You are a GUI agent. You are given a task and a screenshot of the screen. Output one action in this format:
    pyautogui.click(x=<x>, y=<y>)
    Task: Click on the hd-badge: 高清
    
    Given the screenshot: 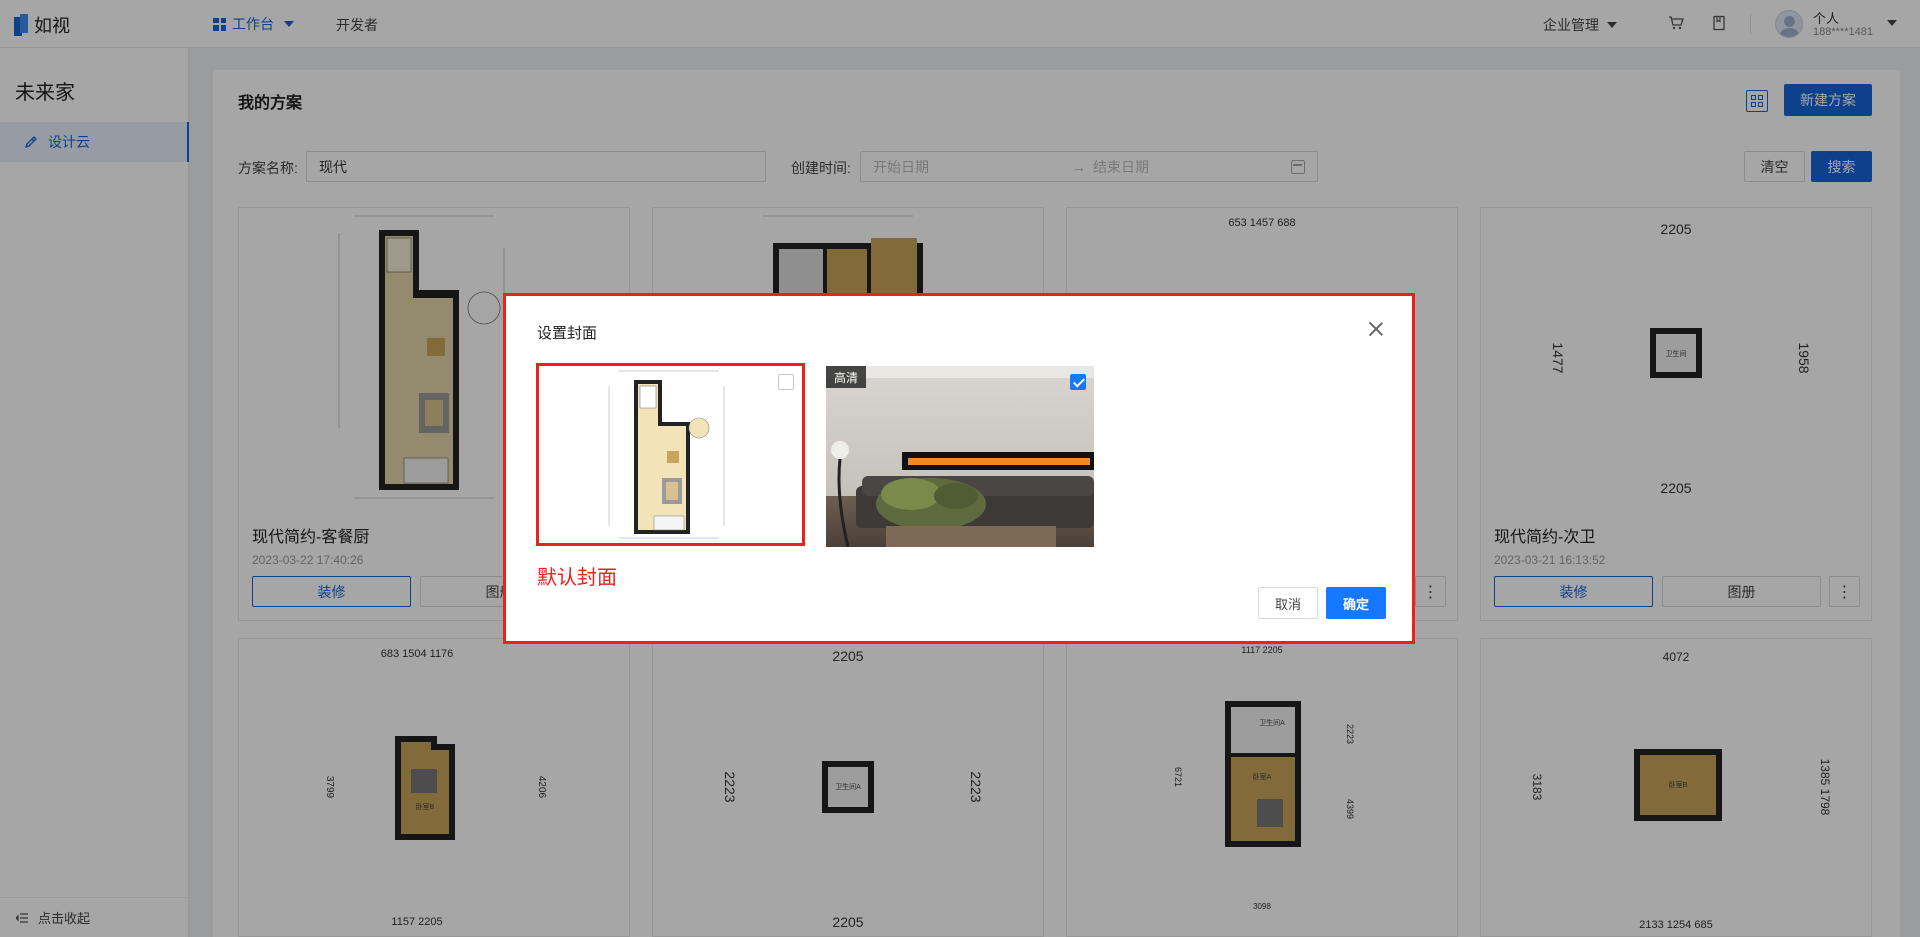 What is the action you would take?
    pyautogui.click(x=846, y=377)
    